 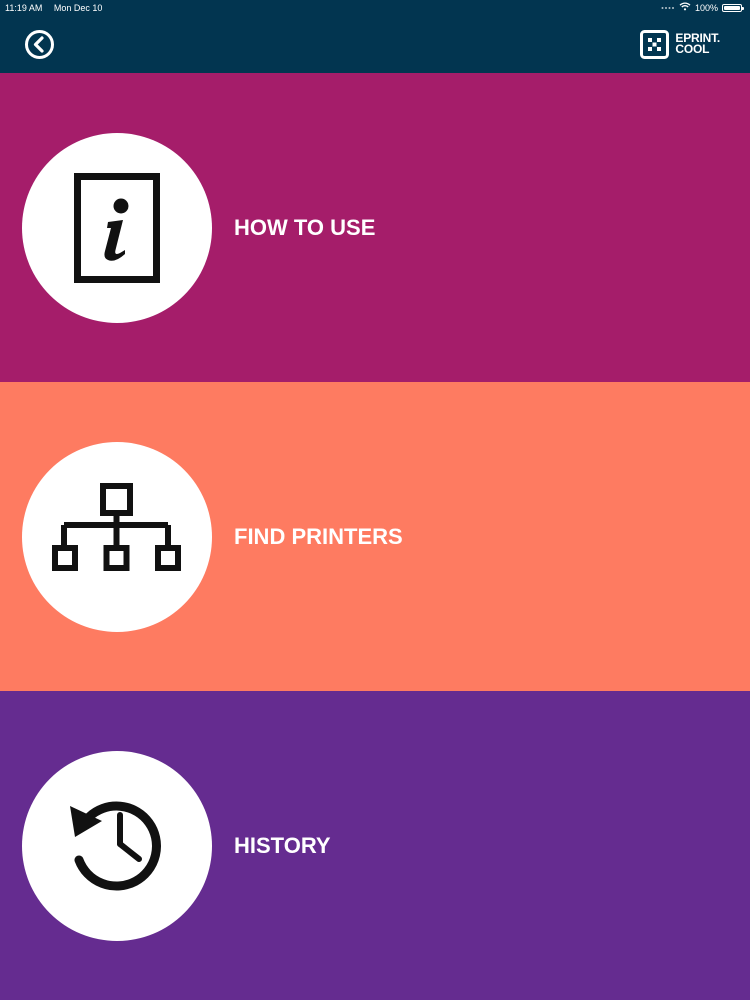 I want to click on status-date: Mon Dec 10, so click(x=78, y=8).